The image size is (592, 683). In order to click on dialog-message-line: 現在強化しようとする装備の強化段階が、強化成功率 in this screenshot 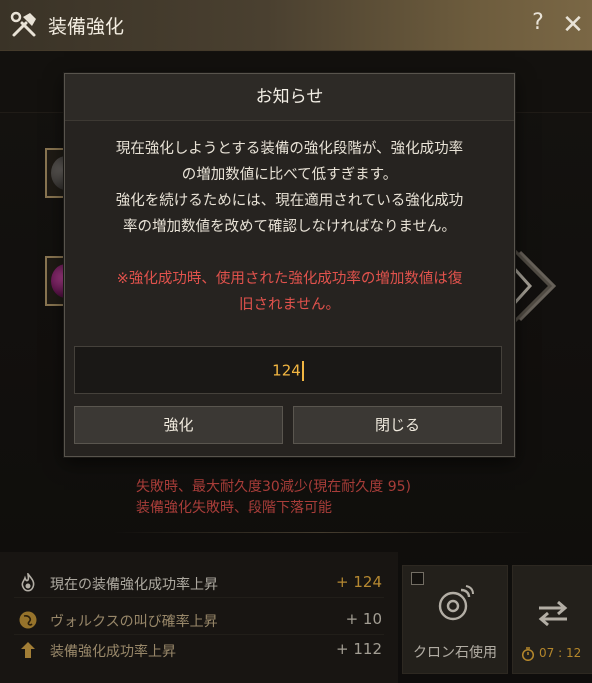, I will do `click(289, 149)`.